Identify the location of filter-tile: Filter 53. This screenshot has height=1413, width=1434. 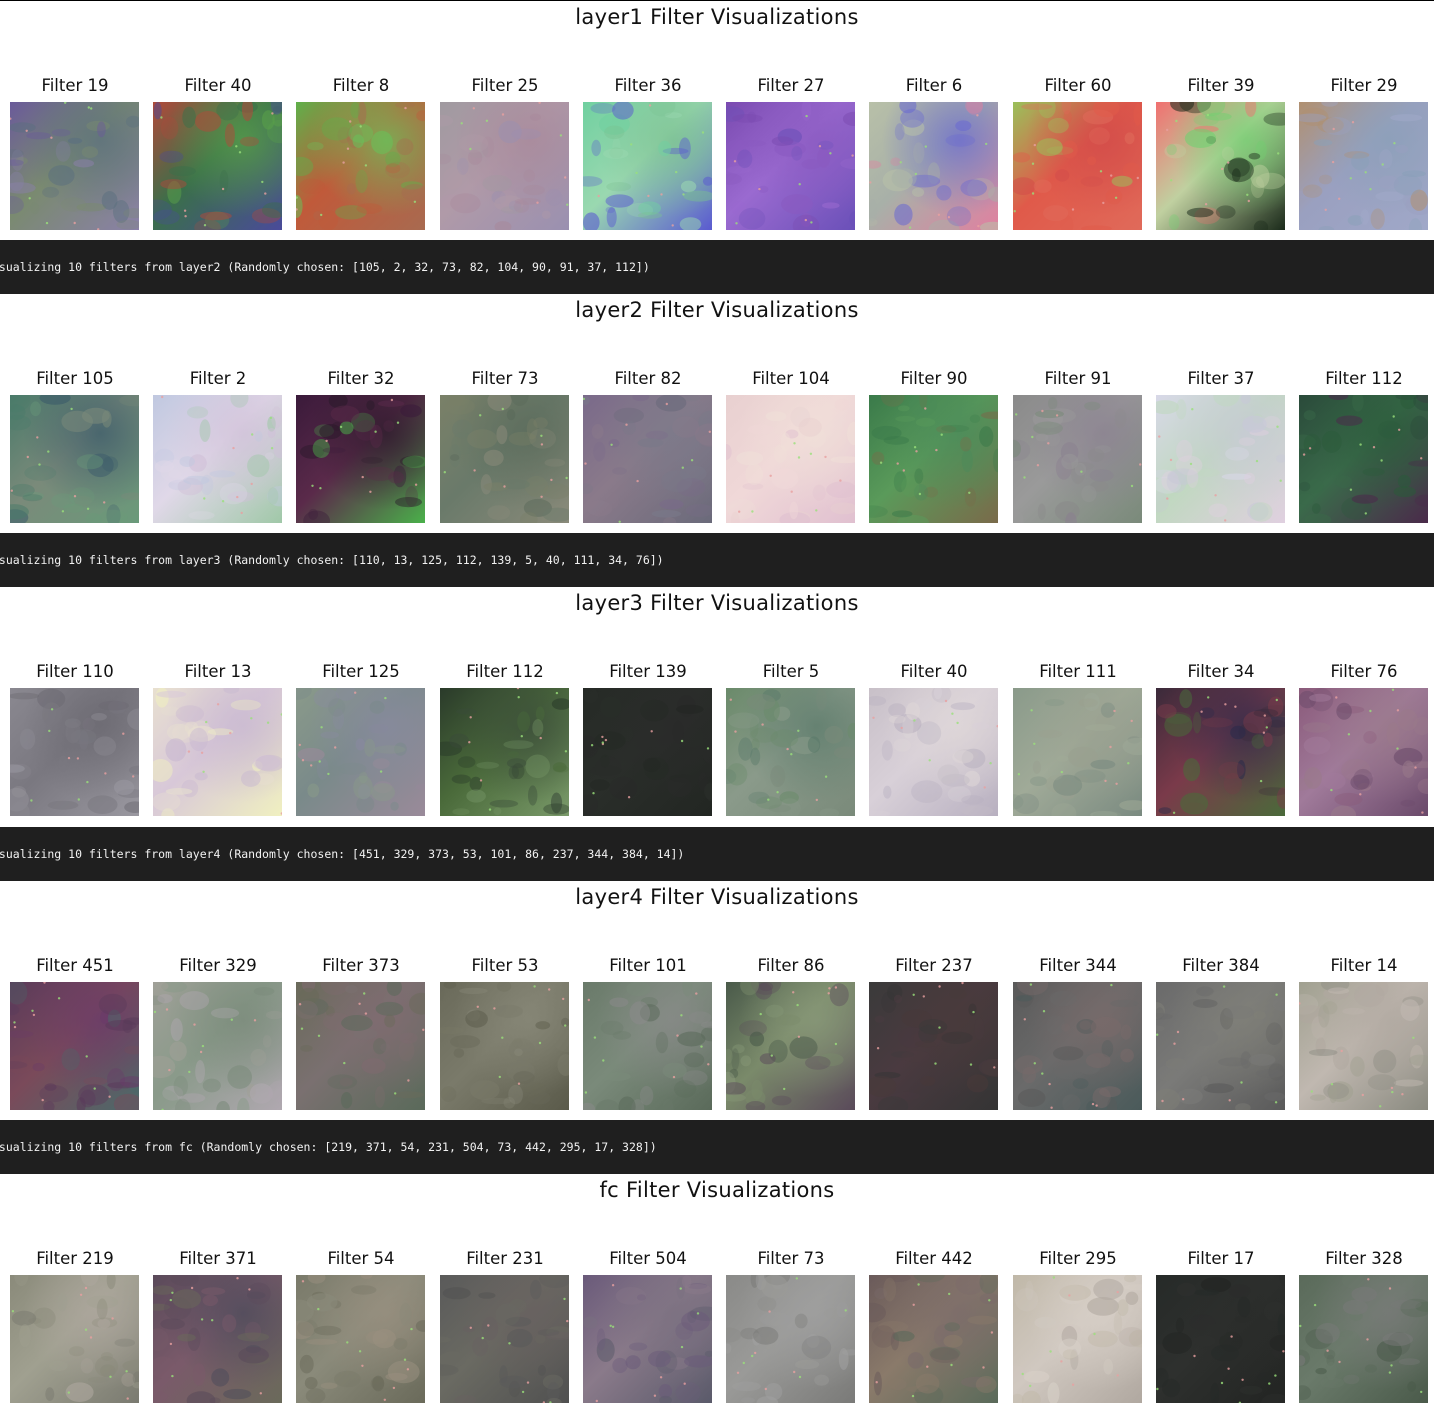
(505, 1032).